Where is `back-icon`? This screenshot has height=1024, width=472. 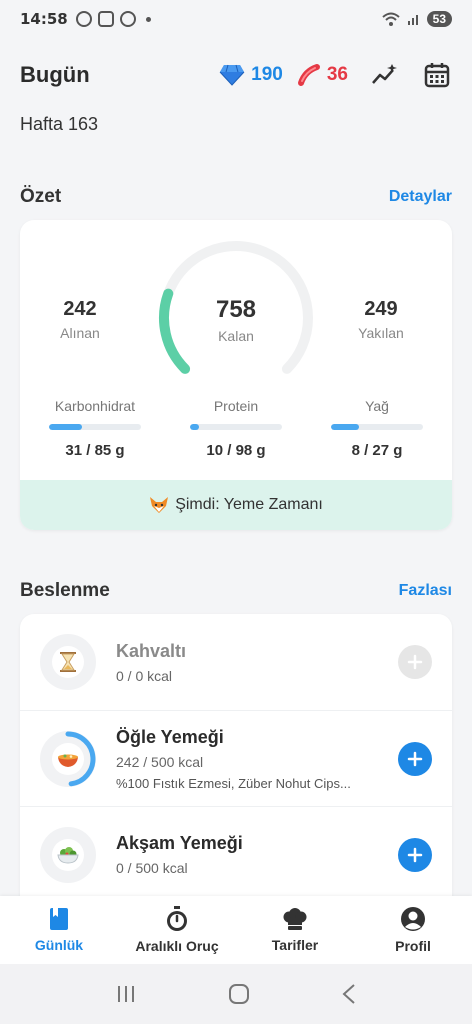 back-icon is located at coordinates (349, 994).